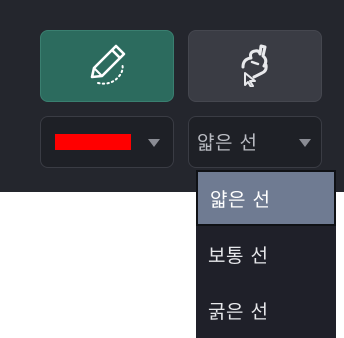  I want to click on color-select, so click(107, 142).